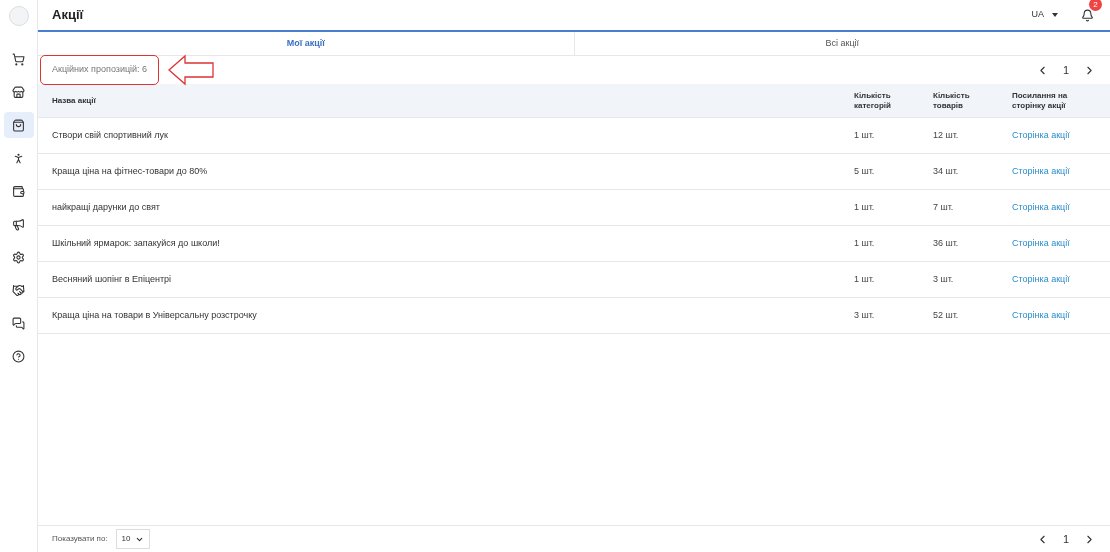  I want to click on language-select: UA, so click(1044, 15).